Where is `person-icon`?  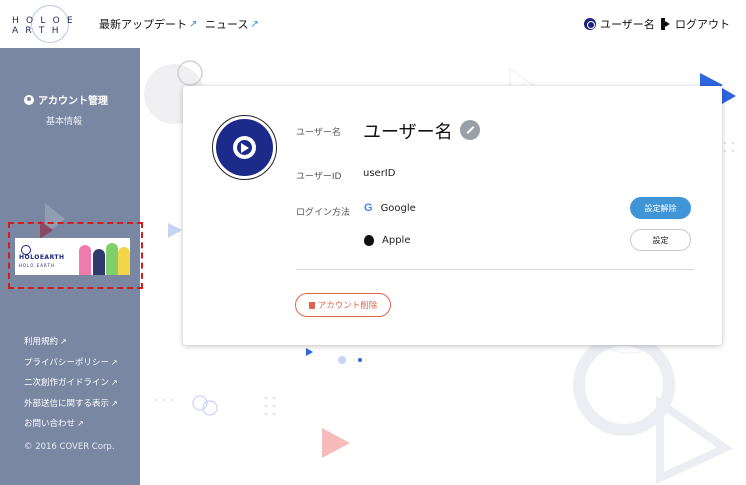 person-icon is located at coordinates (29, 99).